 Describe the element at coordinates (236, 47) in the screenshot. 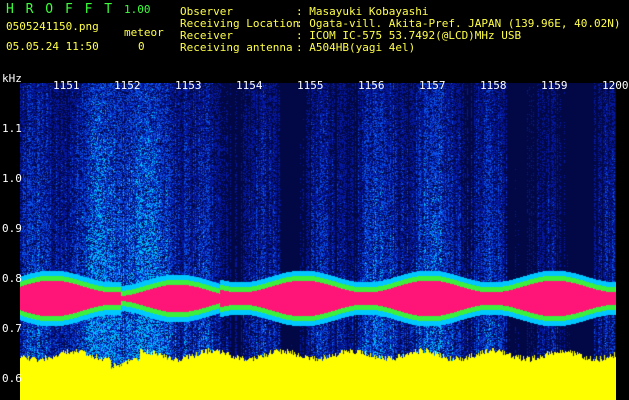

I see `antenna-label: Receiving antenna` at that location.